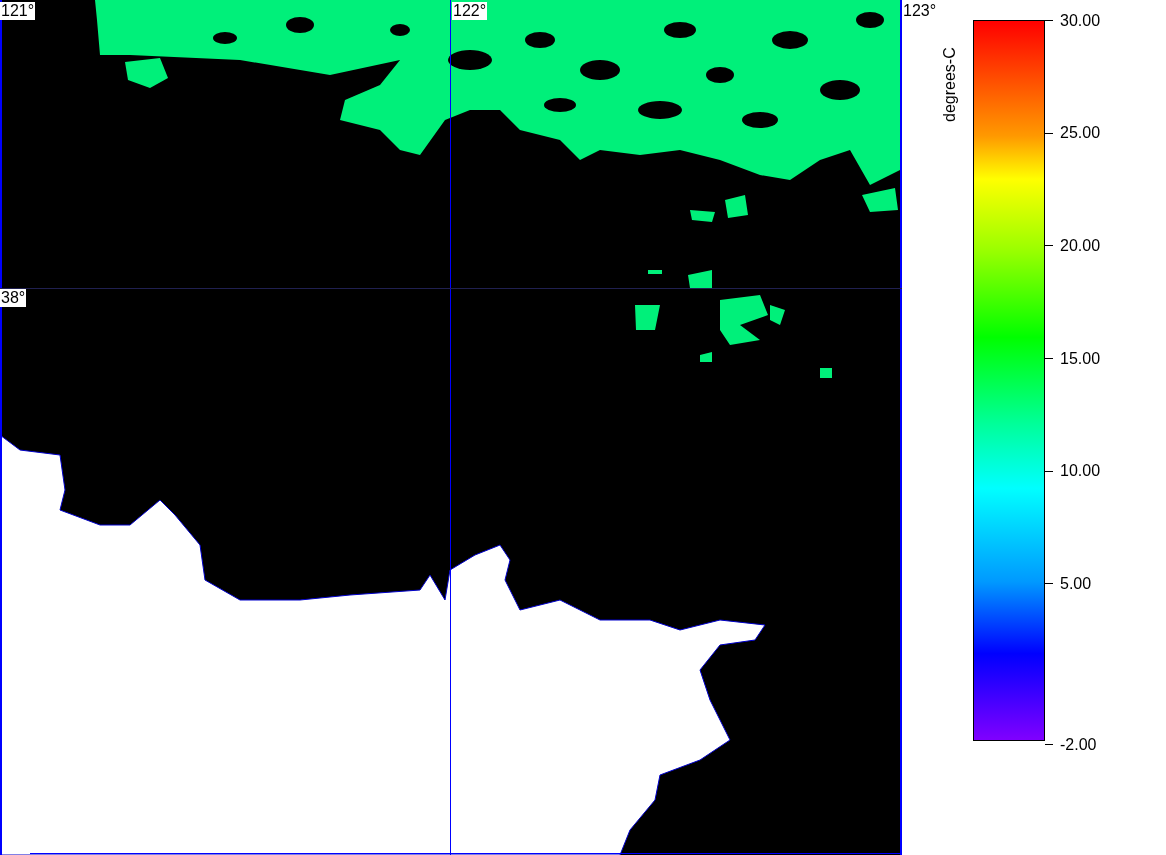  Describe the element at coordinates (1080, 471) in the screenshot. I see `scale-tick-label: 10.00` at that location.